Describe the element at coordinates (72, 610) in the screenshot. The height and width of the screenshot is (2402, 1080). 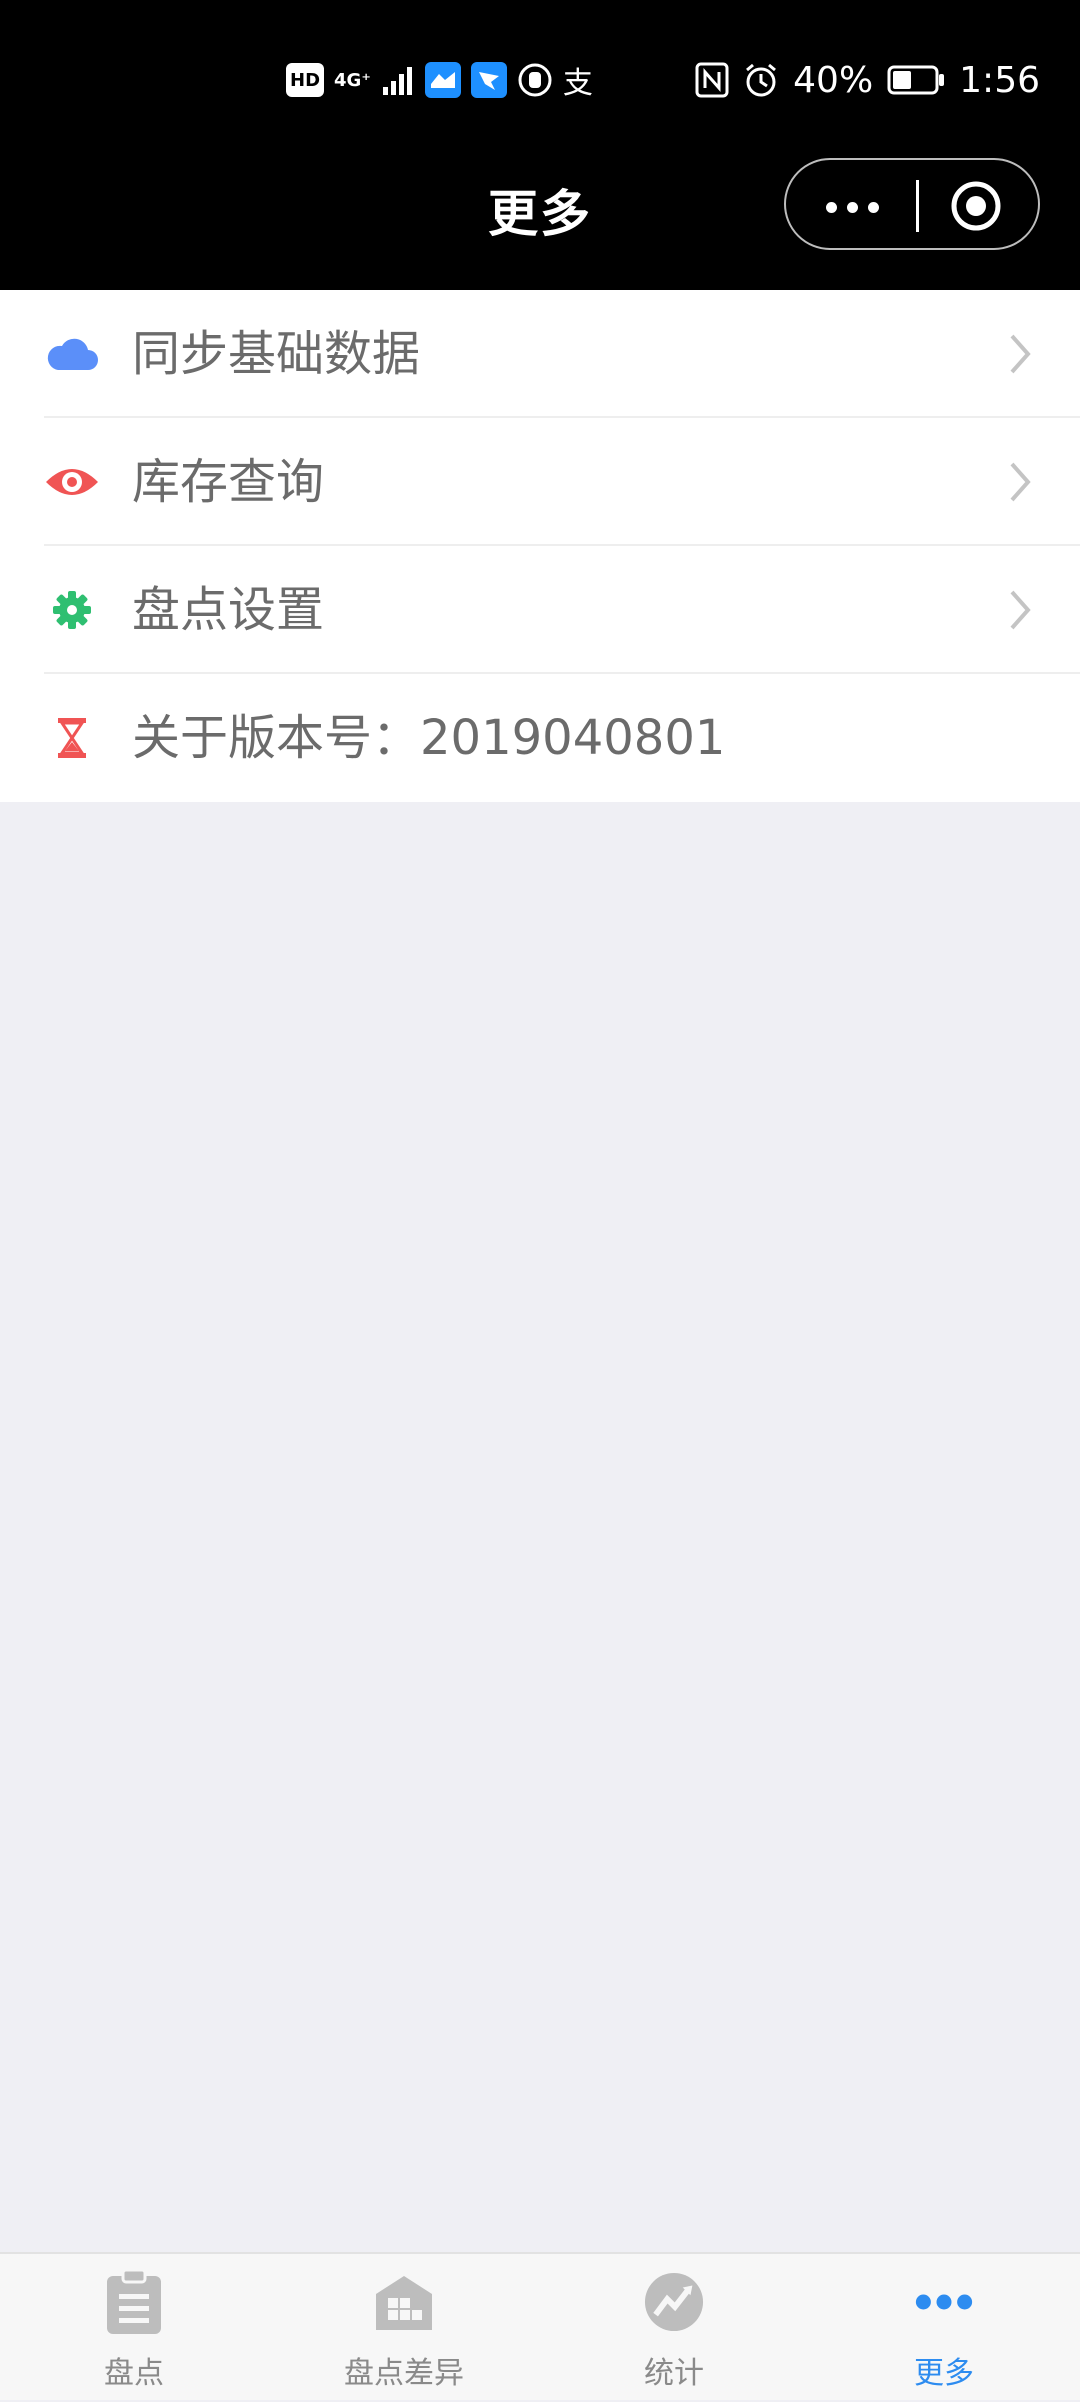
I see `gear-icon` at that location.